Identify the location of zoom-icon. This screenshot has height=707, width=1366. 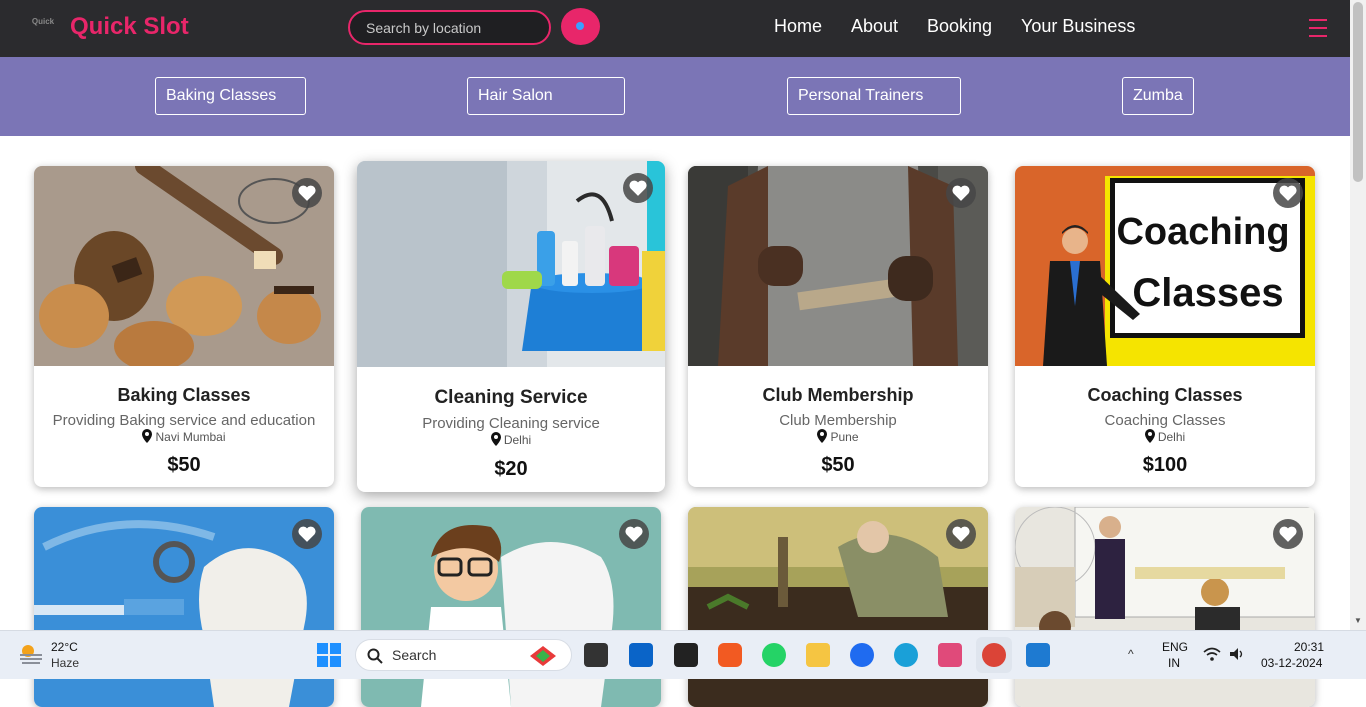
(862, 655).